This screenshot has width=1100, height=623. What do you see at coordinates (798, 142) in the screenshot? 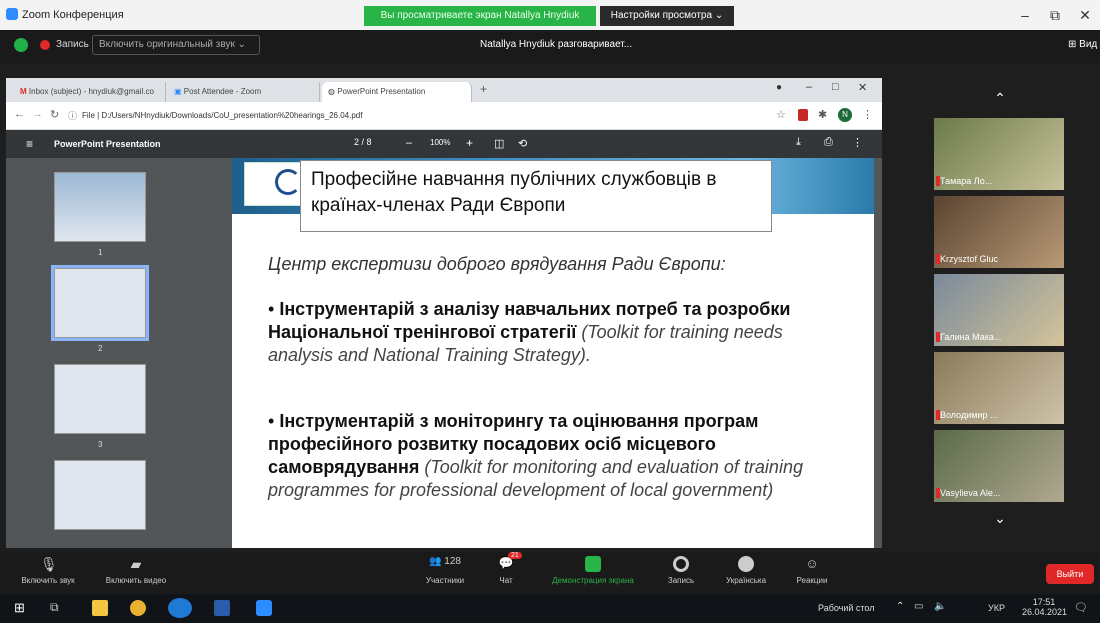
I see `download-icon: ⤓` at bounding box center [798, 142].